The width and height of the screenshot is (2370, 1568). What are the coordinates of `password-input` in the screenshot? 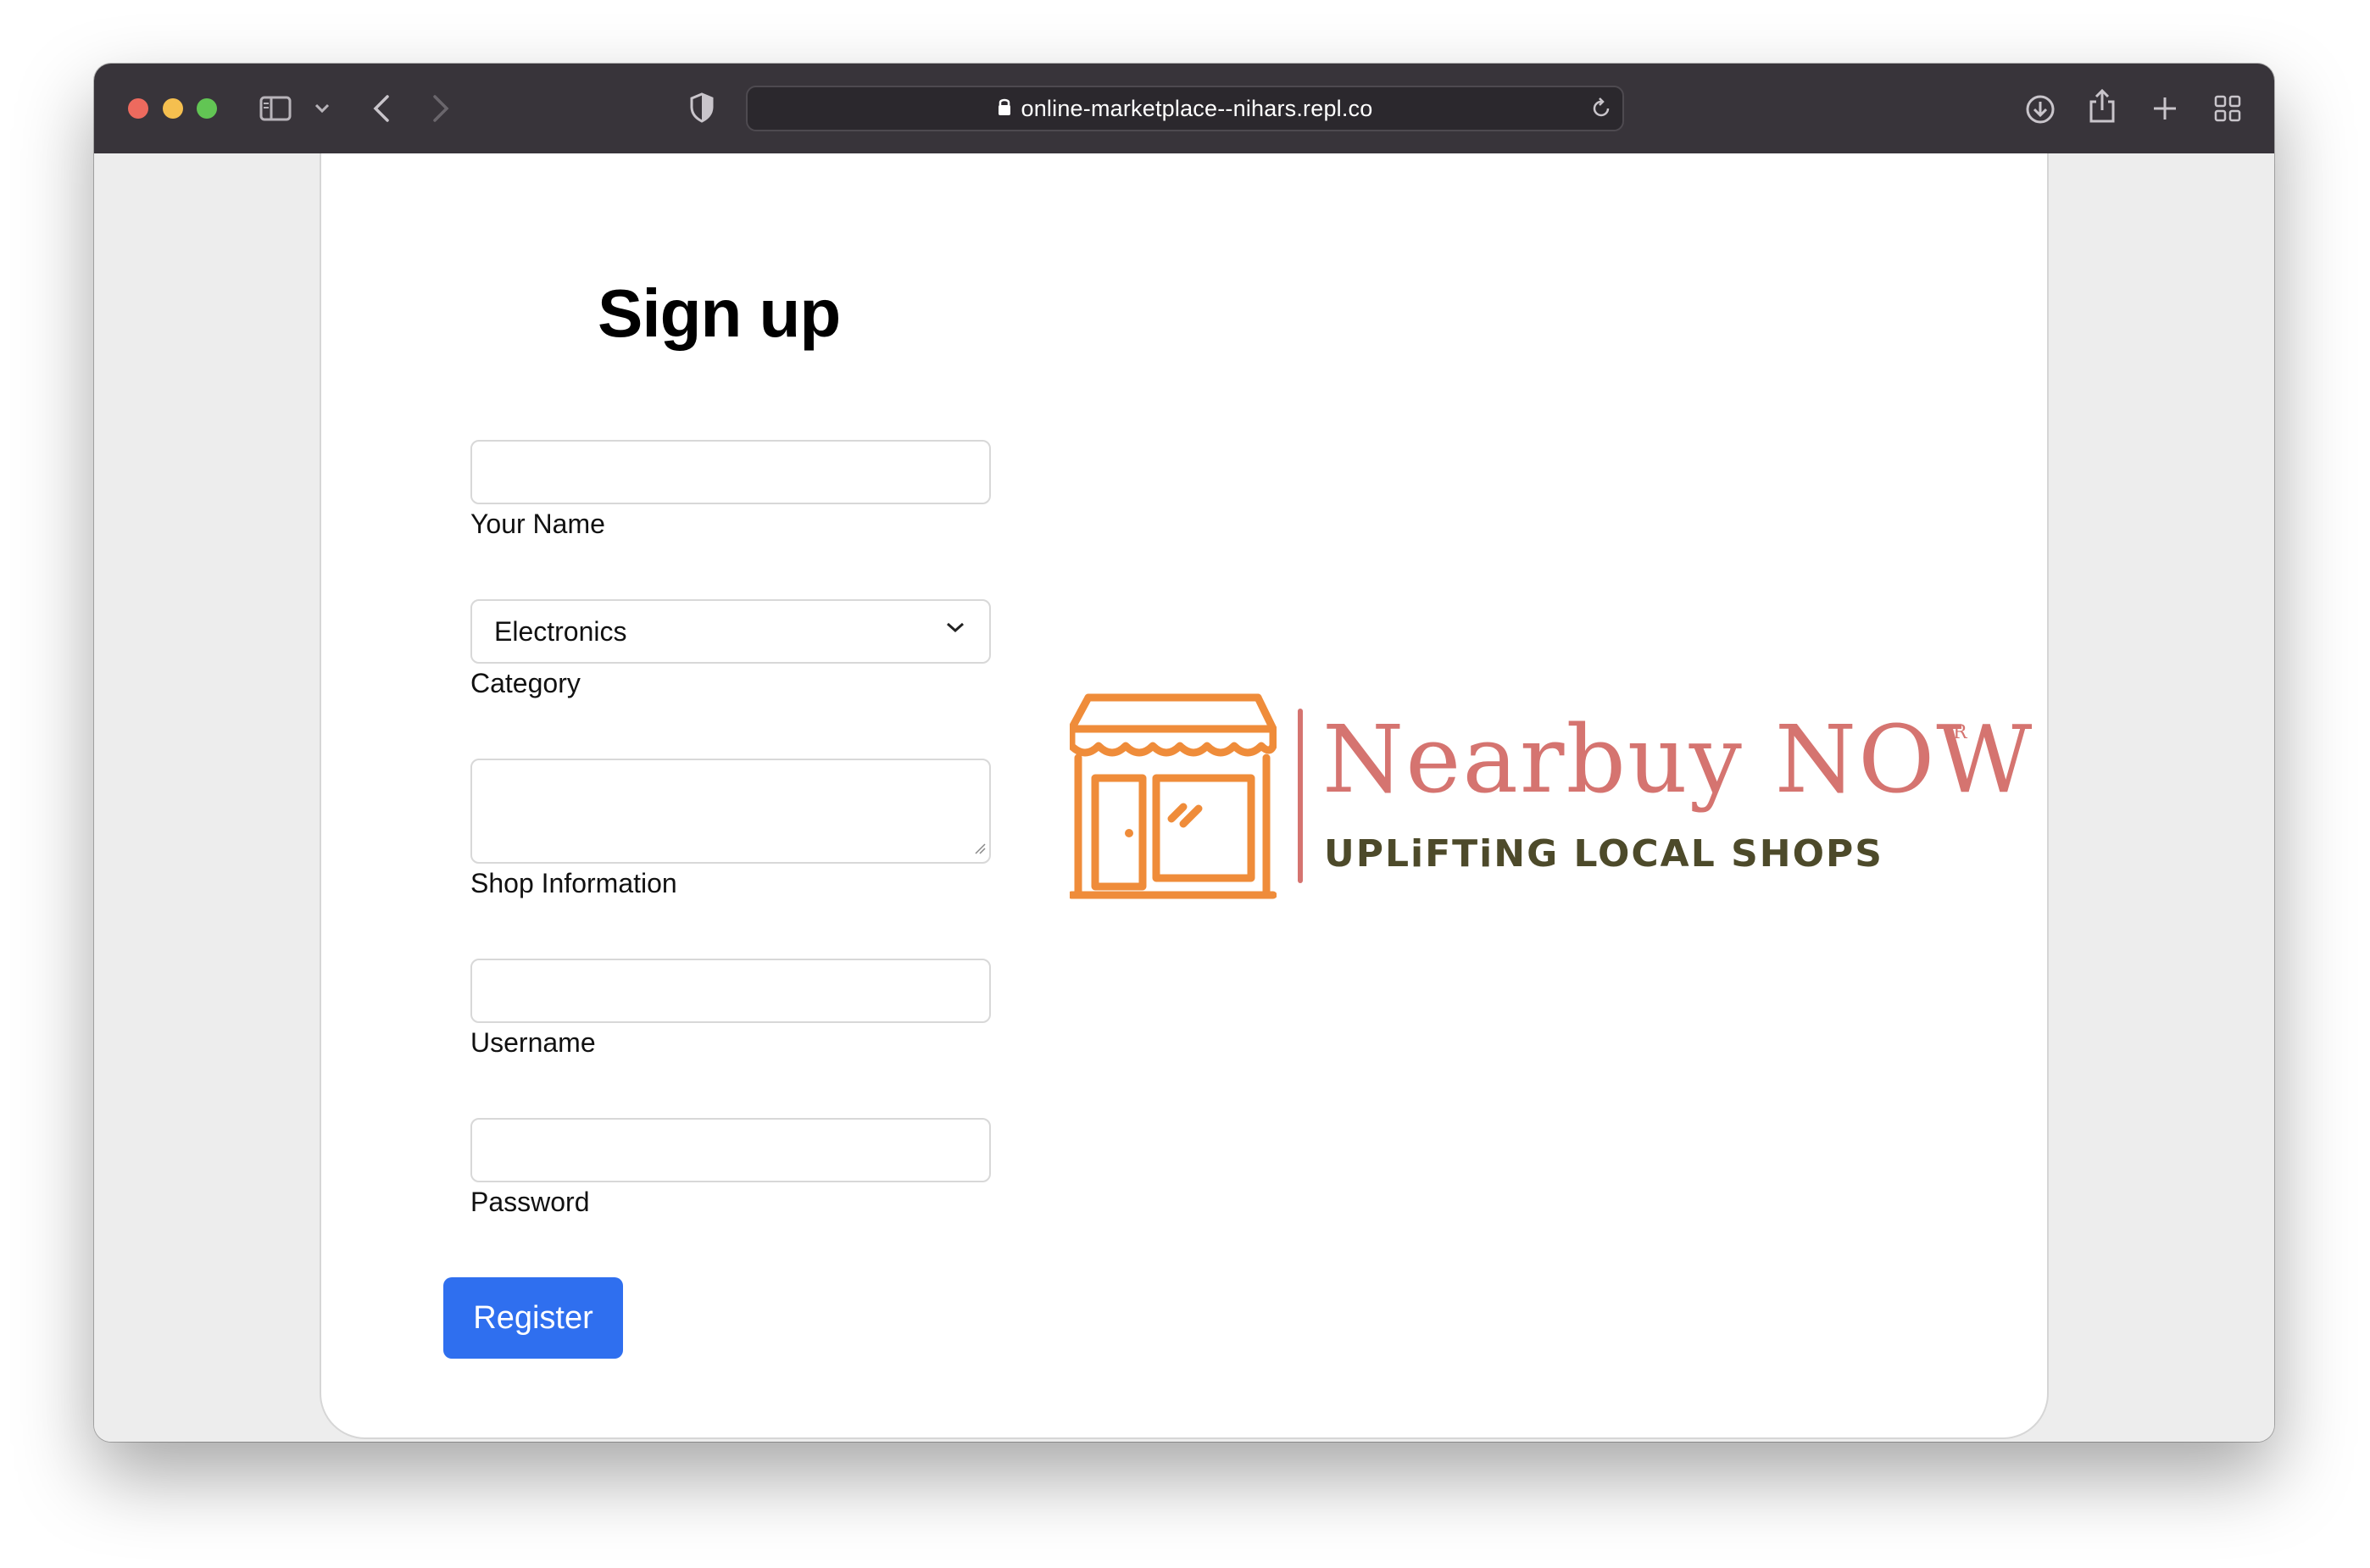 It's located at (730, 1150).